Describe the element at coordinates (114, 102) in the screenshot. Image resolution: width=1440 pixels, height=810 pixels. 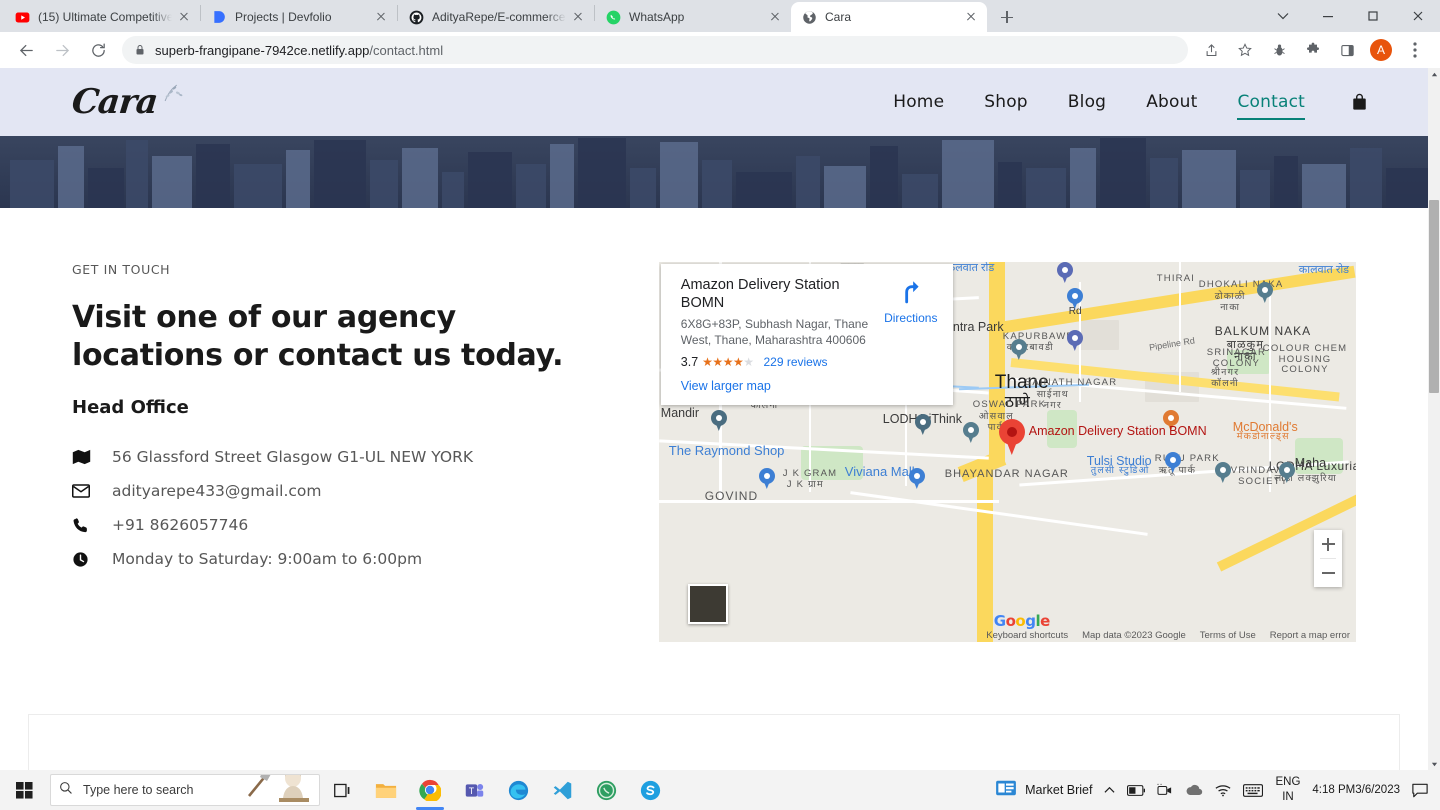
I see `logo-text: Cara` at that location.